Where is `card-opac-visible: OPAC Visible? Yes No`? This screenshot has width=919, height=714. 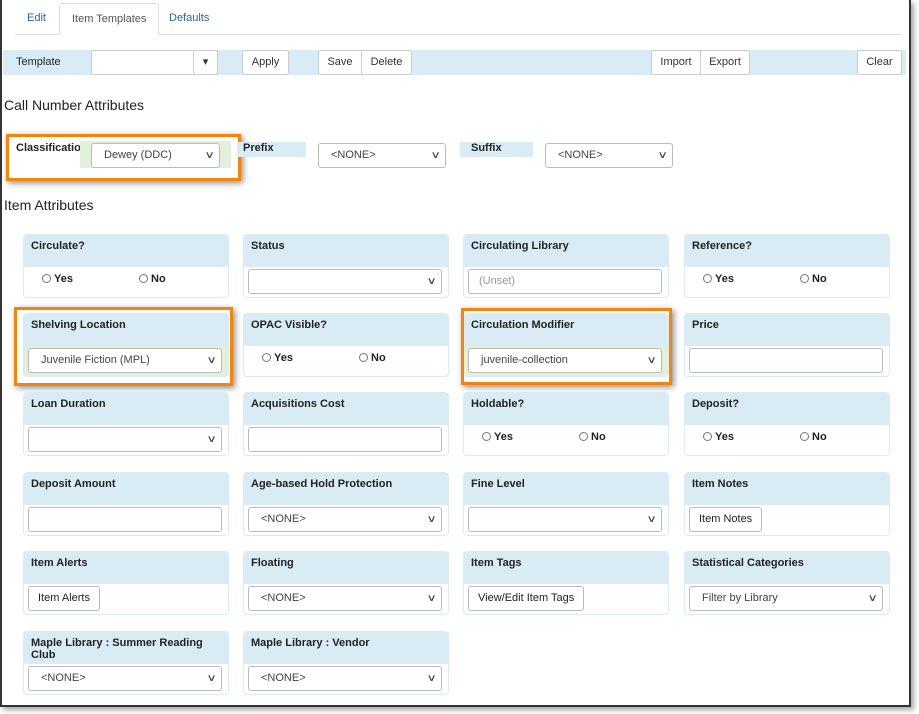
card-opac-visible: OPAC Visible? Yes No is located at coordinates (346, 345).